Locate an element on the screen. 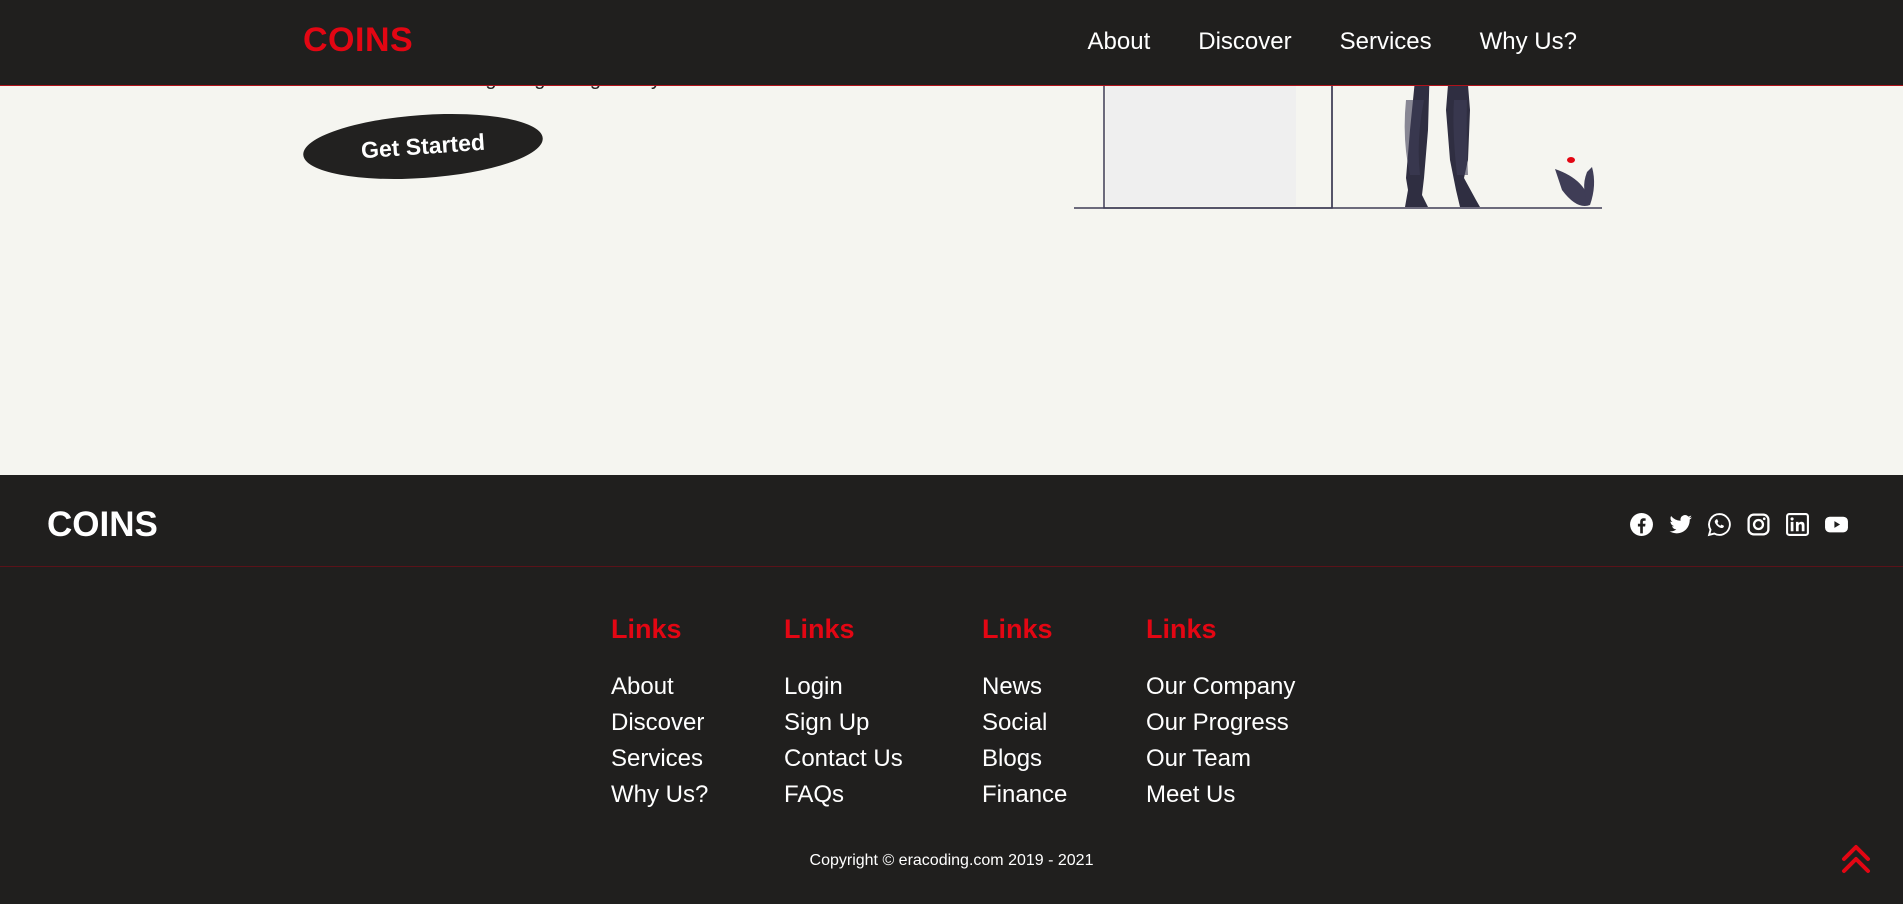 Image resolution: width=1903 pixels, height=904 pixels. footer-link-our-team: Our Team is located at coordinates (1220, 759).